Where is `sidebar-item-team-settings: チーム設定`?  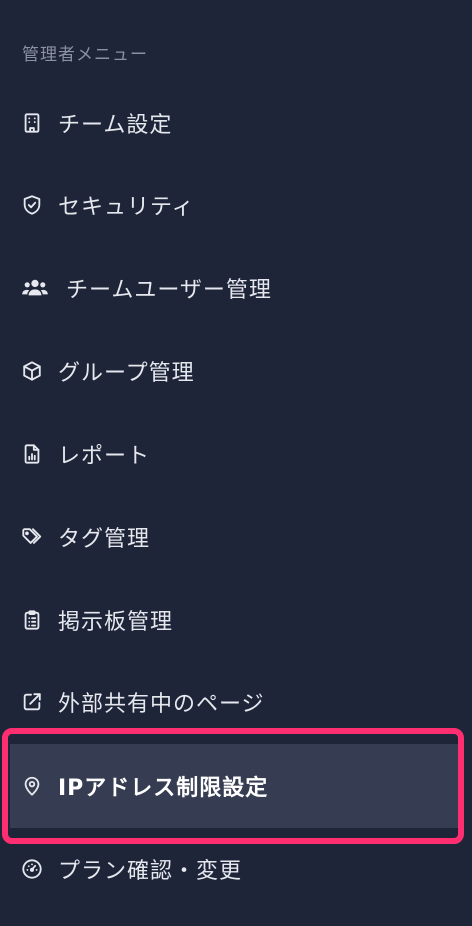
sidebar-item-team-settings: チーム設定 is located at coordinates (236, 123).